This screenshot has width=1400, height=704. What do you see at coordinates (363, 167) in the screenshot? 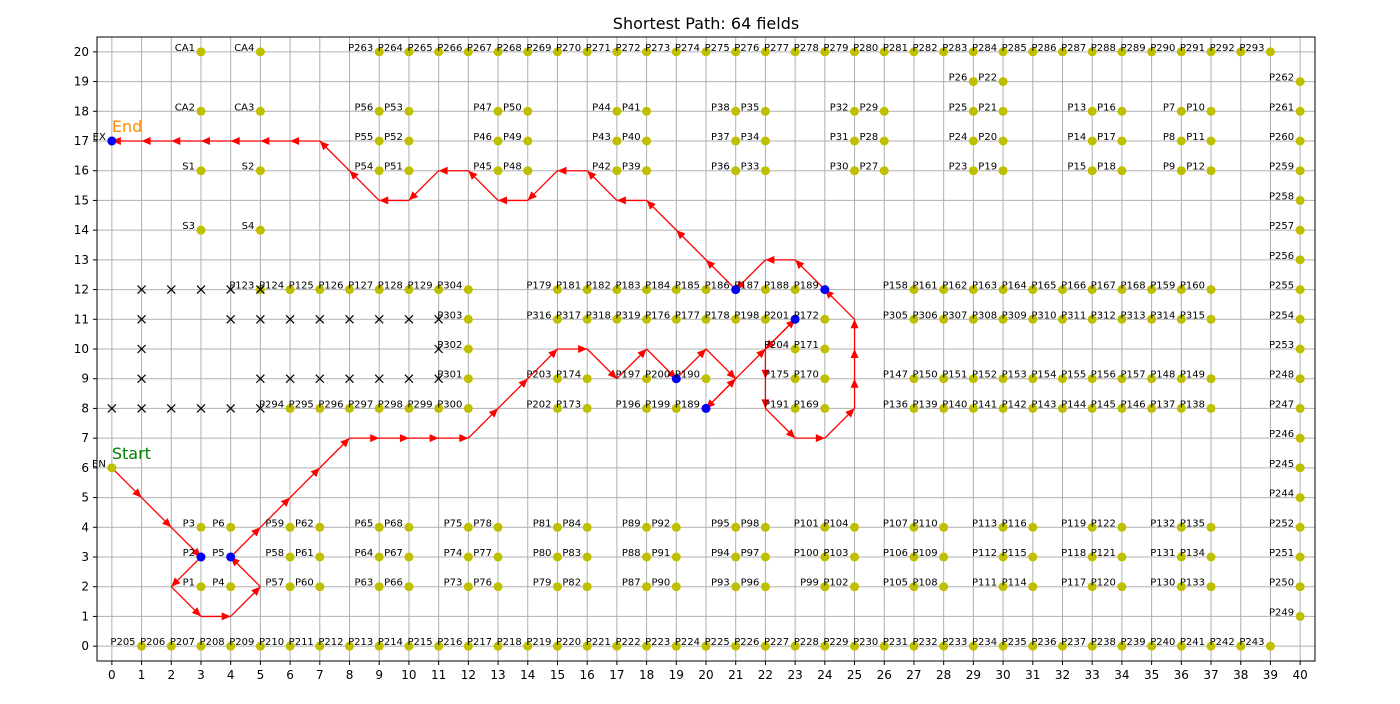
I see `field-point-label: P54` at bounding box center [363, 167].